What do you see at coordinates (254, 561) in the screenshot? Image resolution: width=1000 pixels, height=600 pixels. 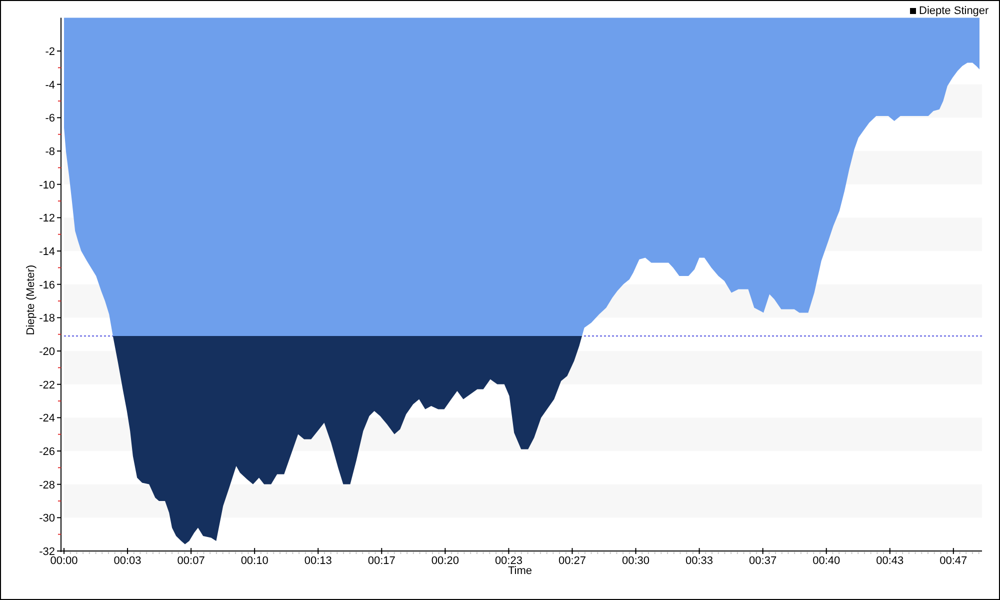 I see `x-tick-label: 00:10` at bounding box center [254, 561].